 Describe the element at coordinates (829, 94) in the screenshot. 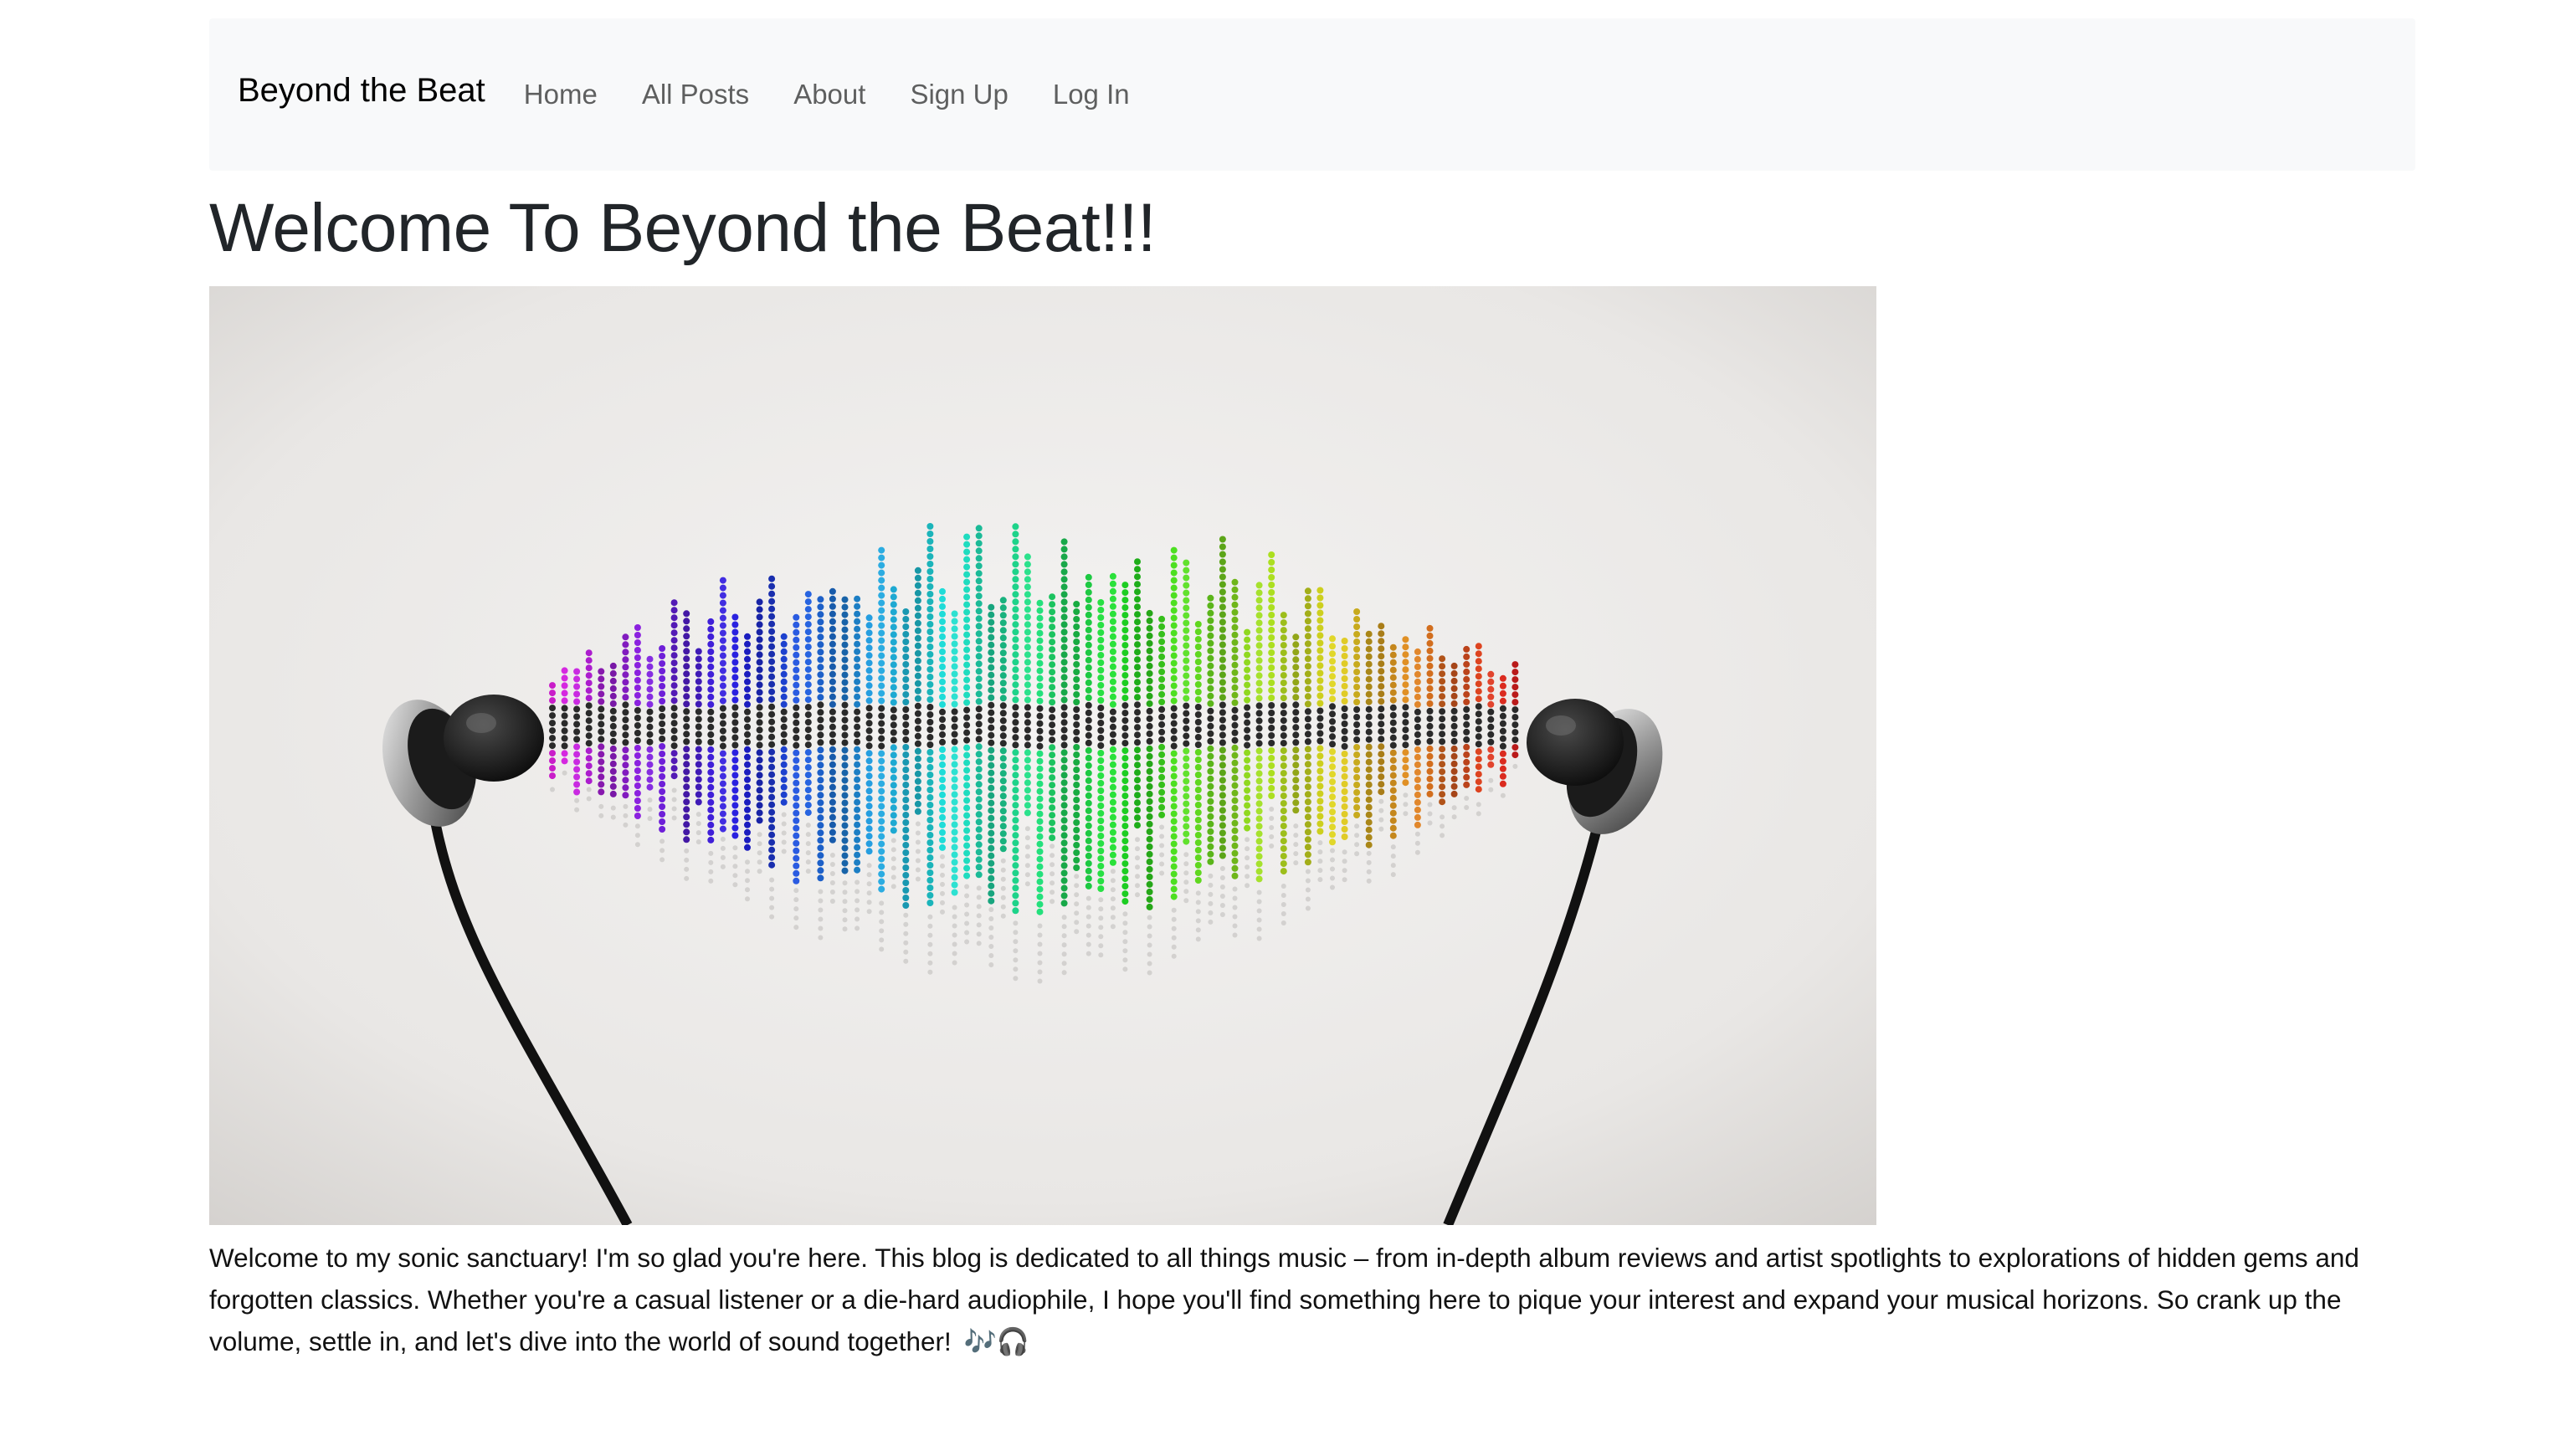

I see `nav-link-about: About` at that location.